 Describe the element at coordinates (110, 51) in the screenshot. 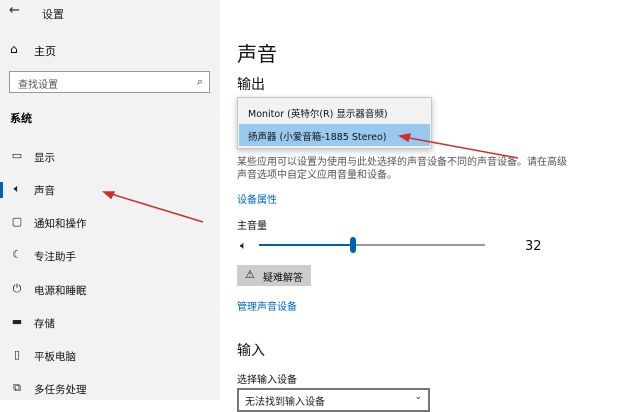

I see `sidebar-item-home: ⌂ 主页` at that location.